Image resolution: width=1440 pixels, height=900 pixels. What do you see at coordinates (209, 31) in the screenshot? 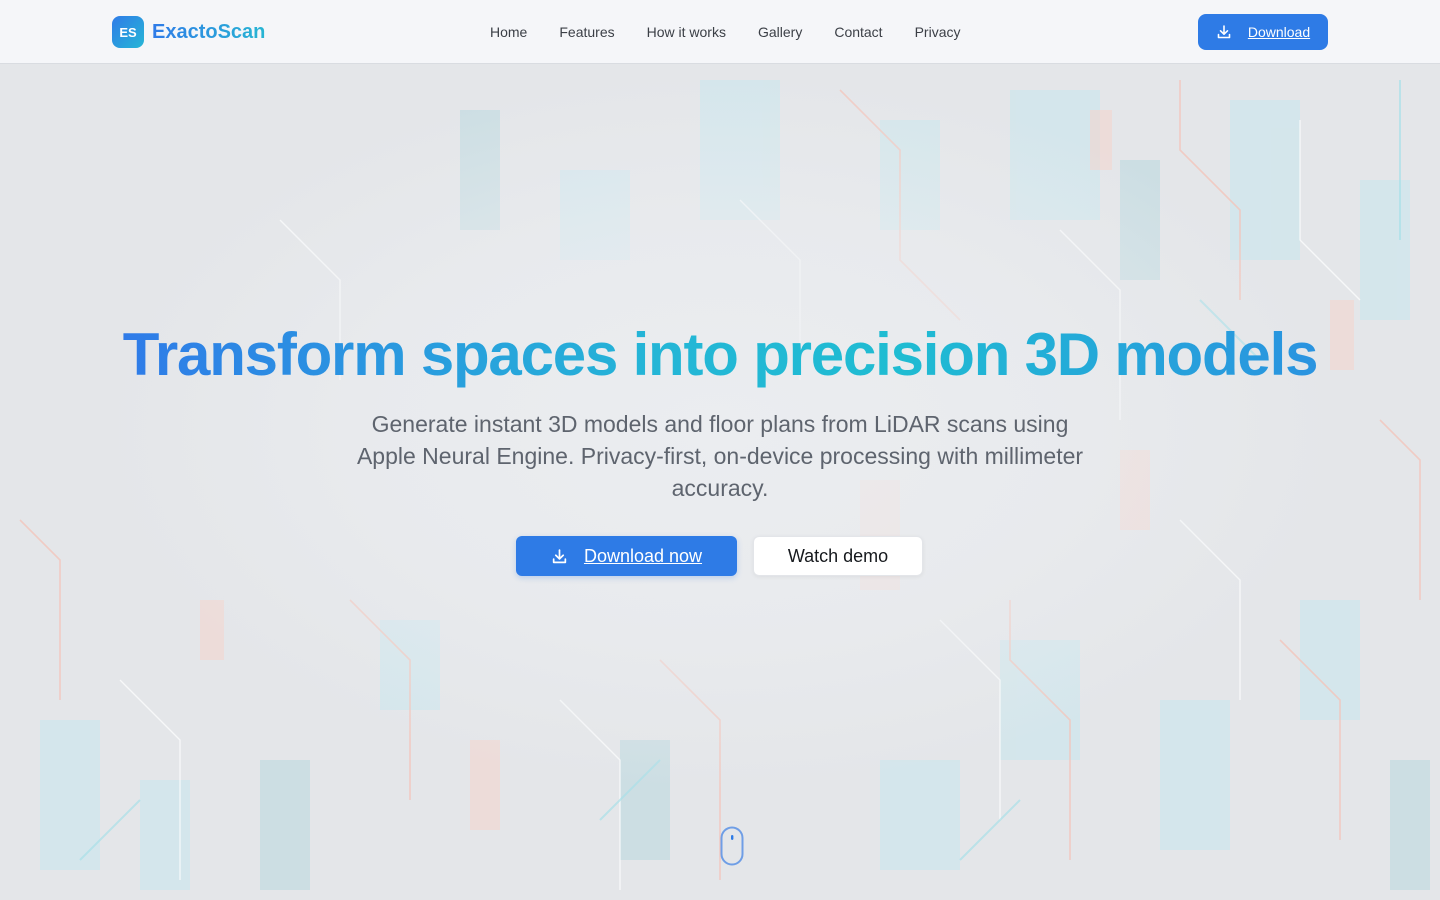
I see `logo-text: ExactoScan` at bounding box center [209, 31].